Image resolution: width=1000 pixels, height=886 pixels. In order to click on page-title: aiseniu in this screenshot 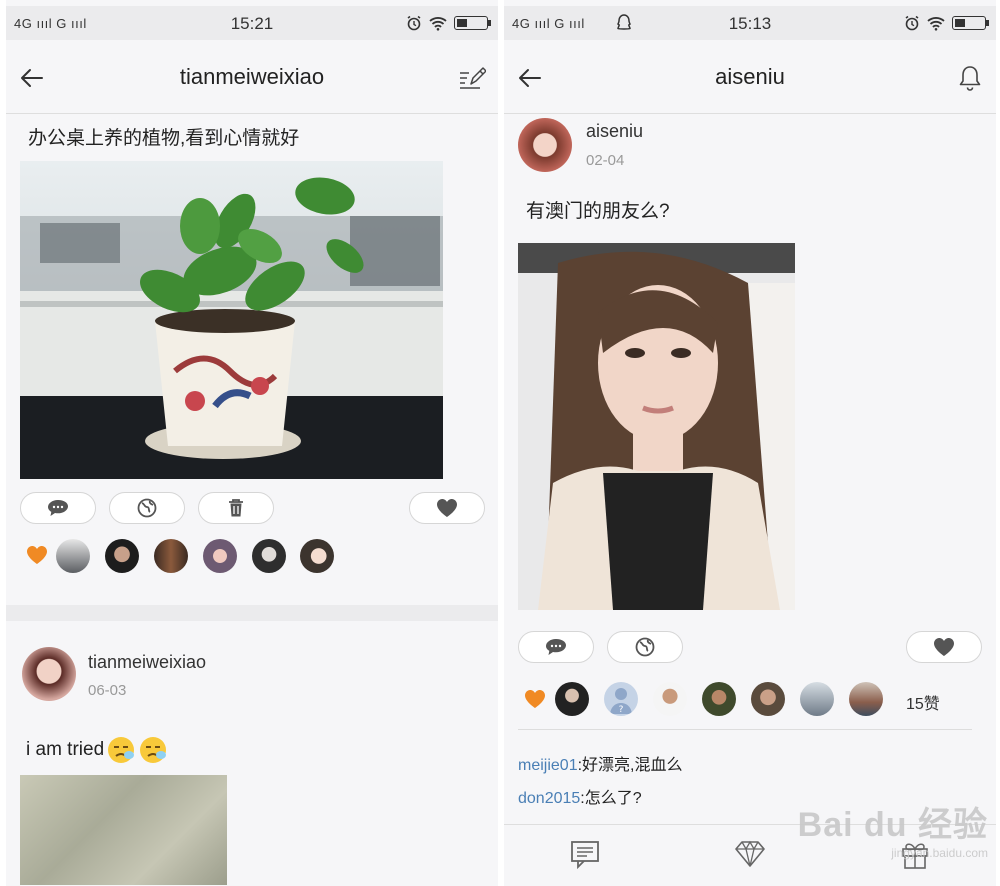, I will do `click(750, 76)`.